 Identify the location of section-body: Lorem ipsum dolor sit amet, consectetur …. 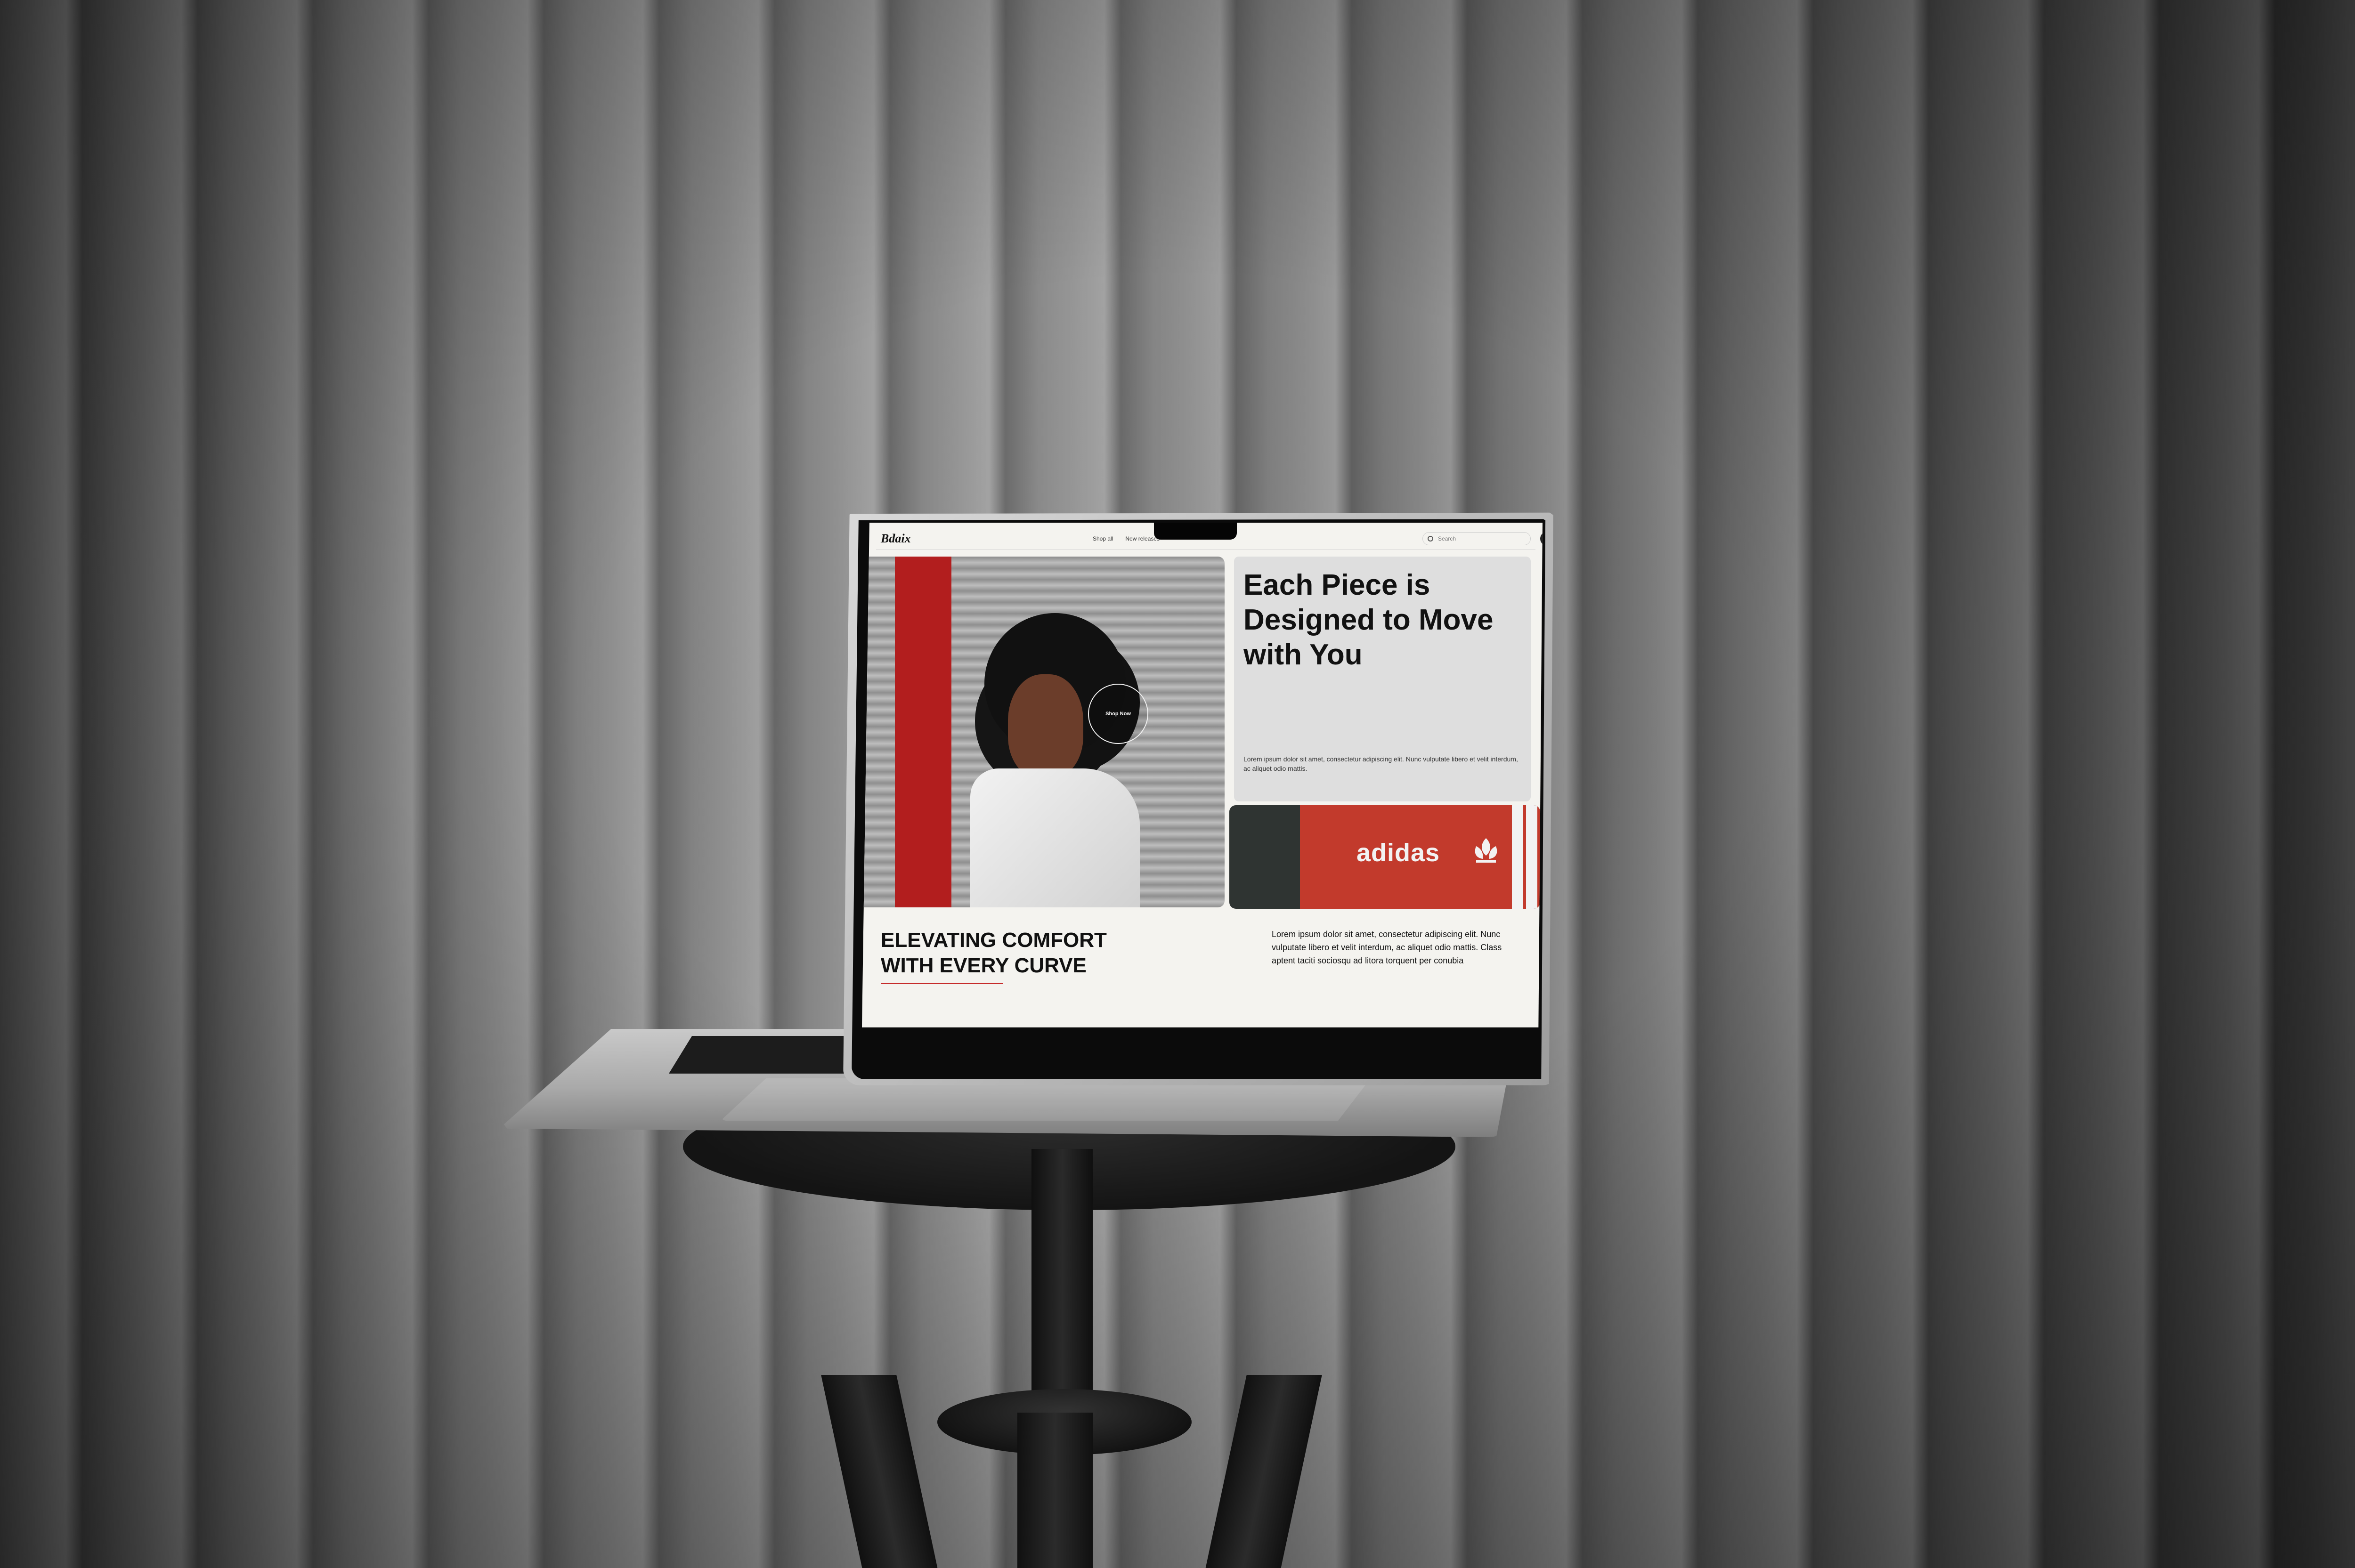
(1387, 947).